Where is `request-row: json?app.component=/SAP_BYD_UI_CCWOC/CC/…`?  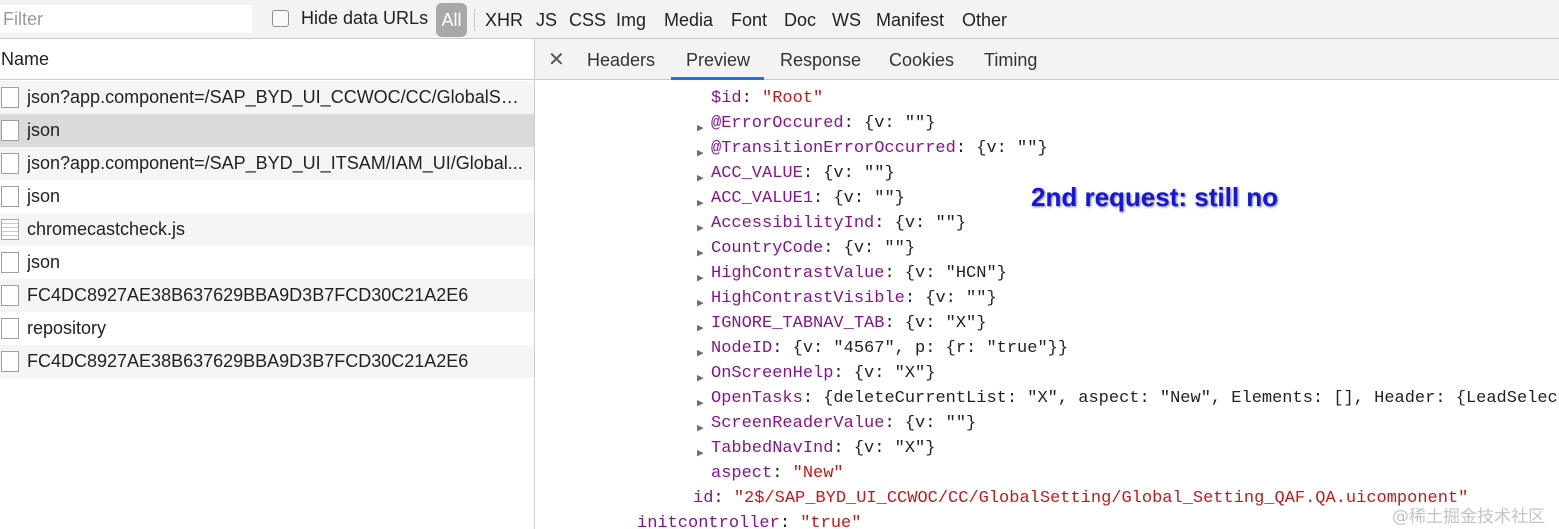
request-row: json?app.component=/SAP_BYD_UI_CCWOC/CC/… is located at coordinates (267, 97).